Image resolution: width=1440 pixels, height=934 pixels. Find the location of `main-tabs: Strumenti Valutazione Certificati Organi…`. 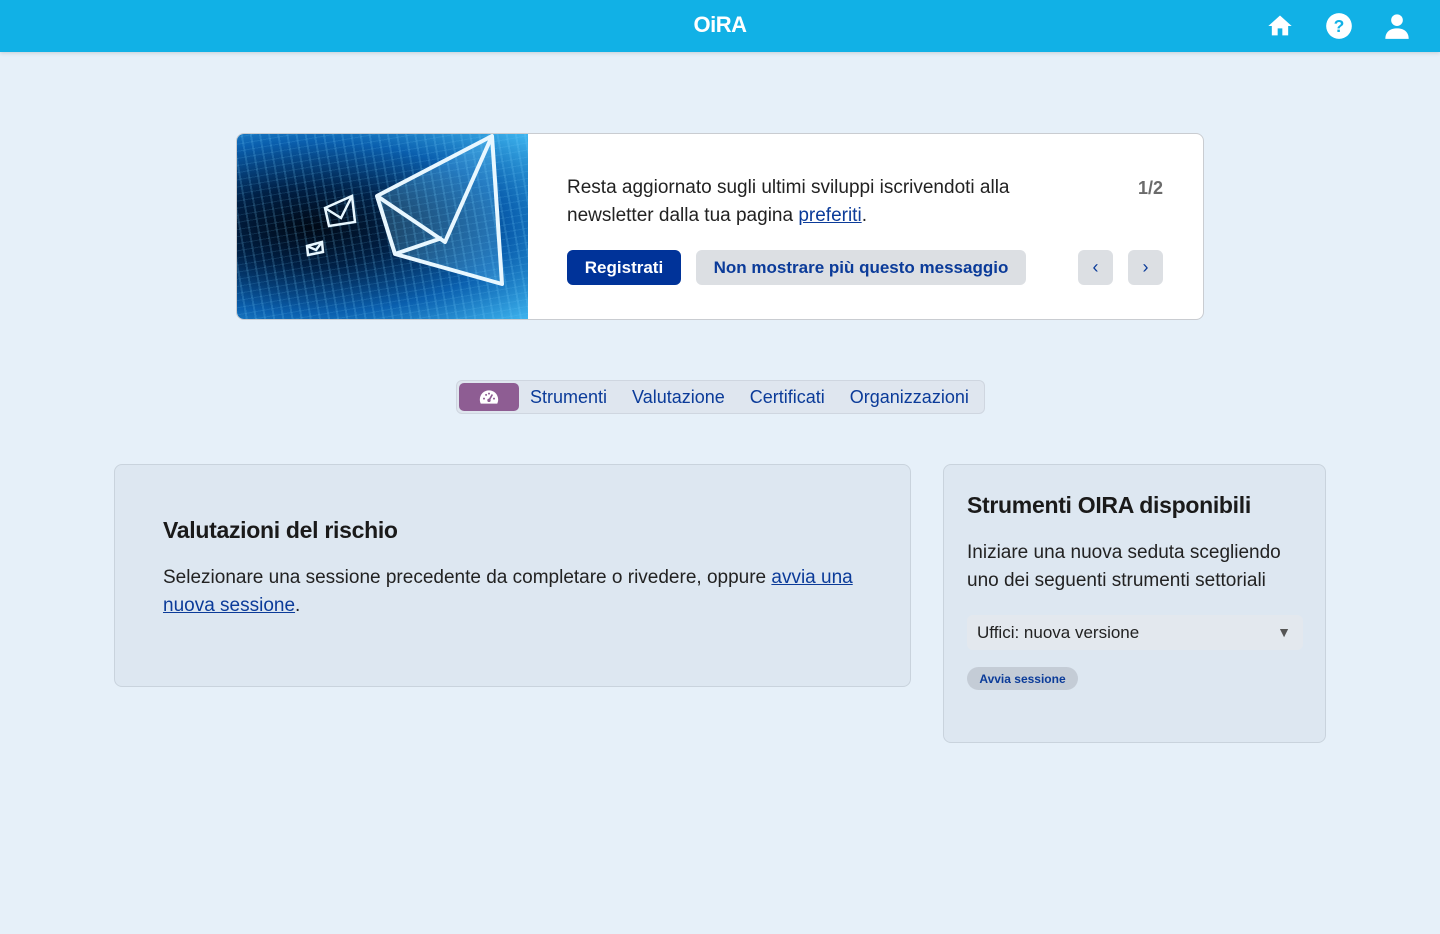

main-tabs: Strumenti Valutazione Certificati Organi… is located at coordinates (720, 397).